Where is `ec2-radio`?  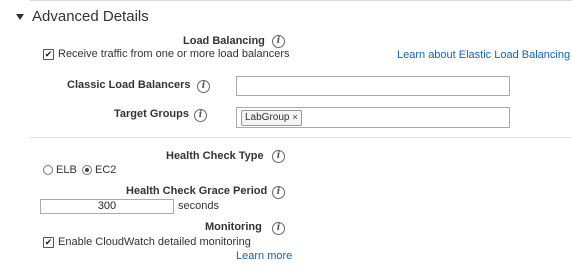
ec2-radio is located at coordinates (87, 170).